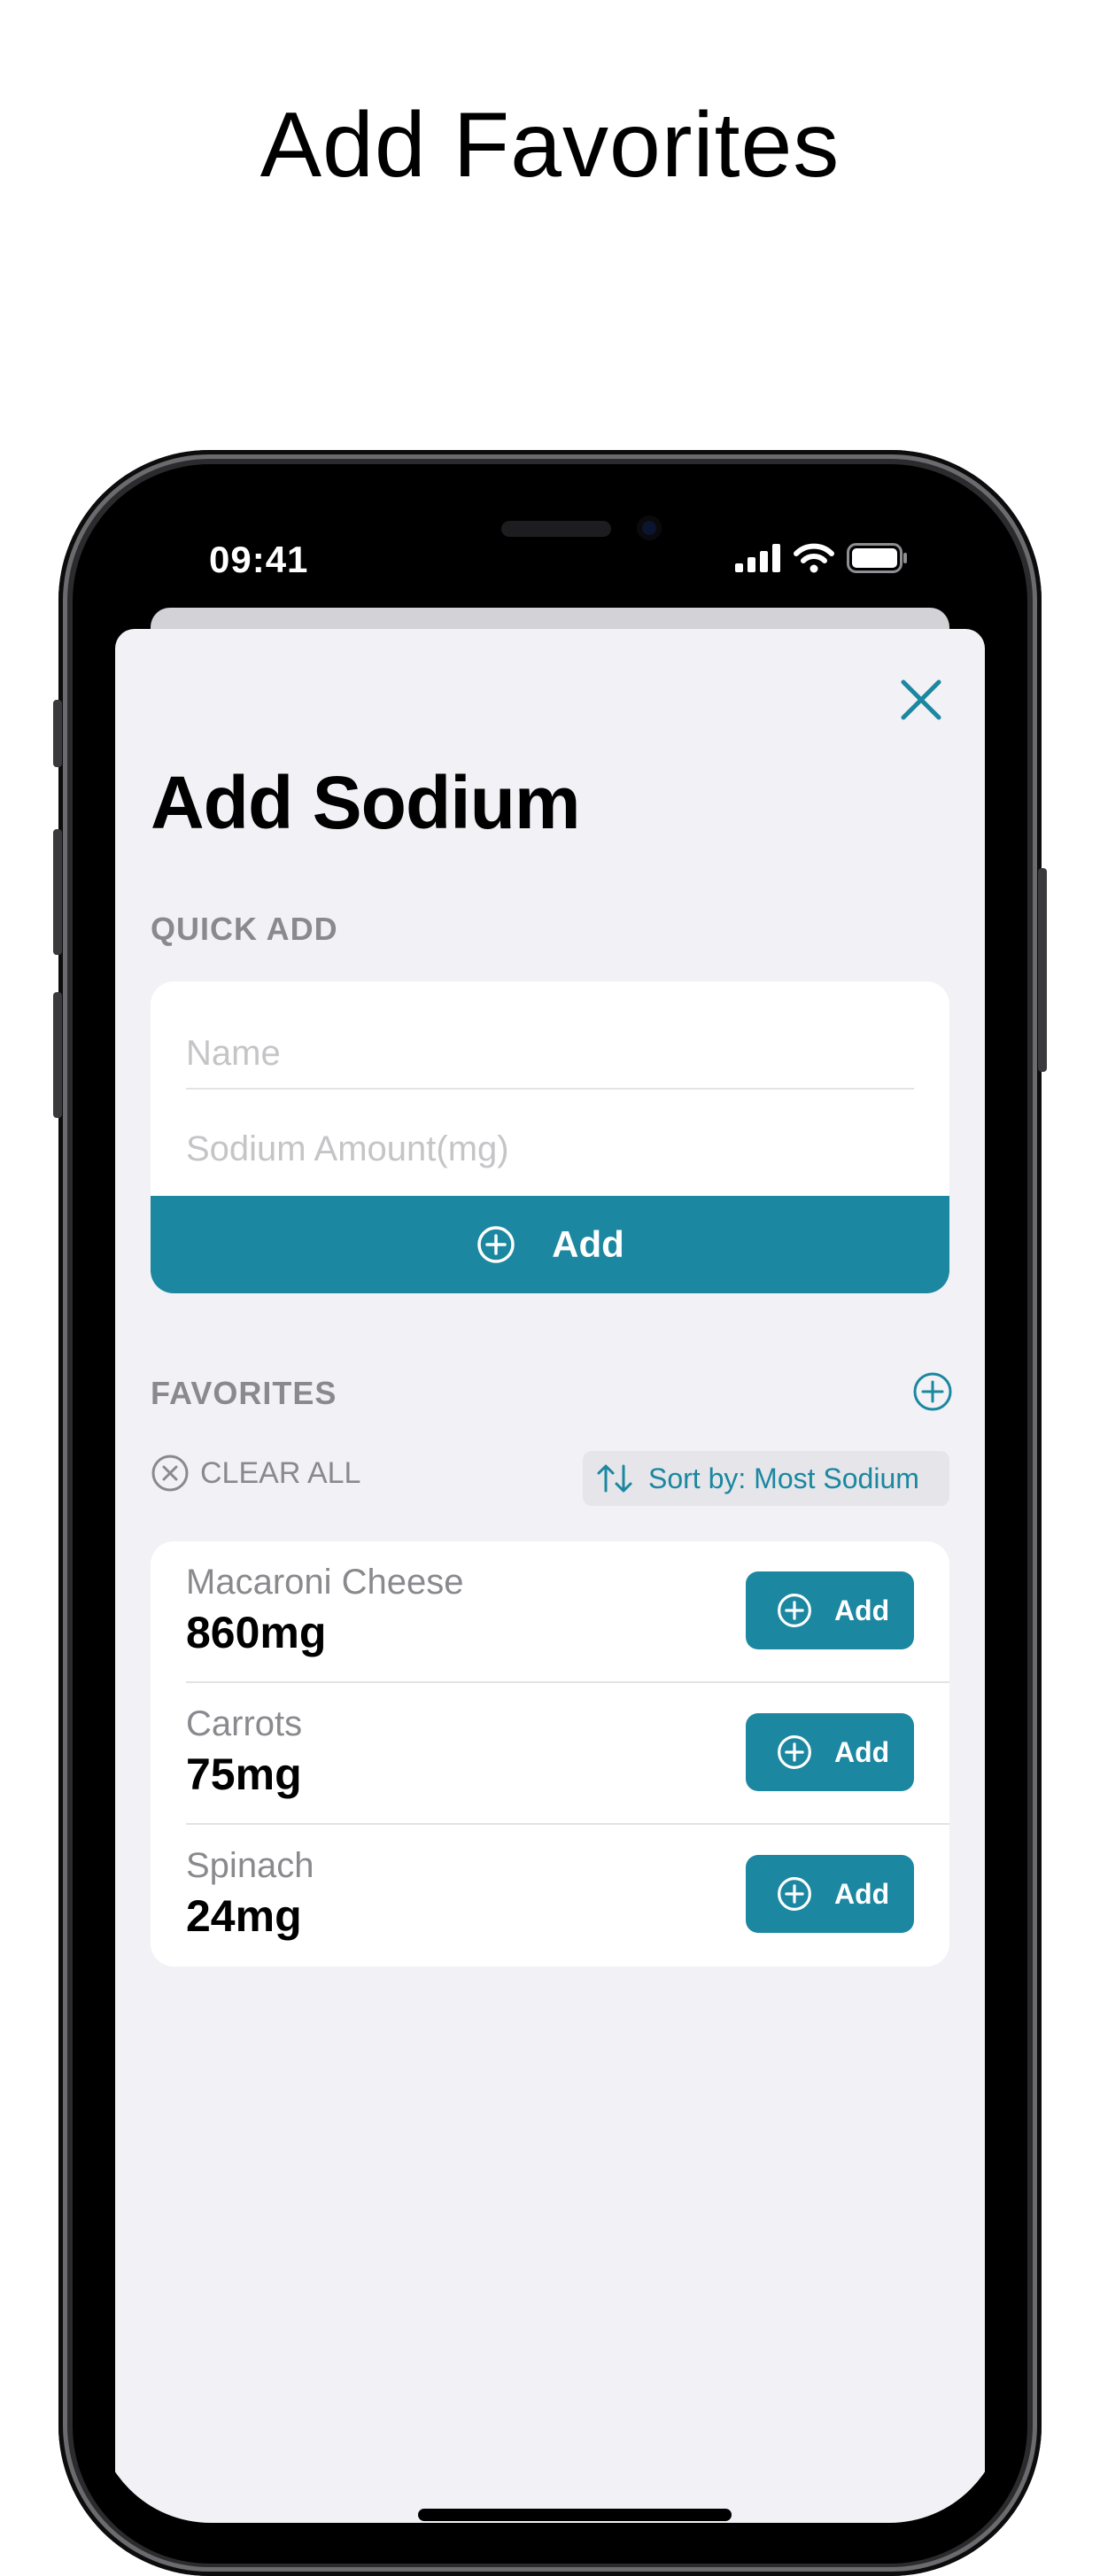  I want to click on sort-button: Sort by: Most Sodium, so click(766, 1478).